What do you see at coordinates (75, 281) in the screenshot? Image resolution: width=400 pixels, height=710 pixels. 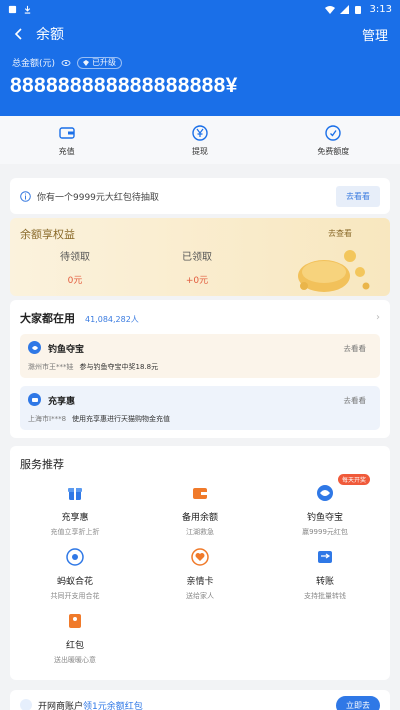 I see `pending-value: 0元` at bounding box center [75, 281].